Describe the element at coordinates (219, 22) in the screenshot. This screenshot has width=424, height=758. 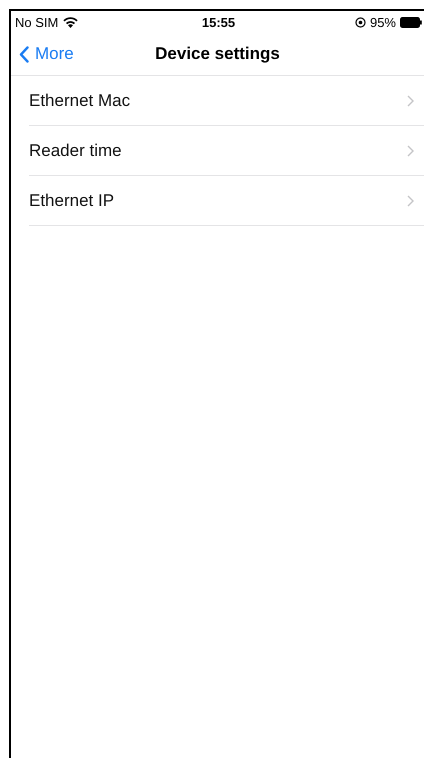
I see `clock-text: 15:55` at that location.